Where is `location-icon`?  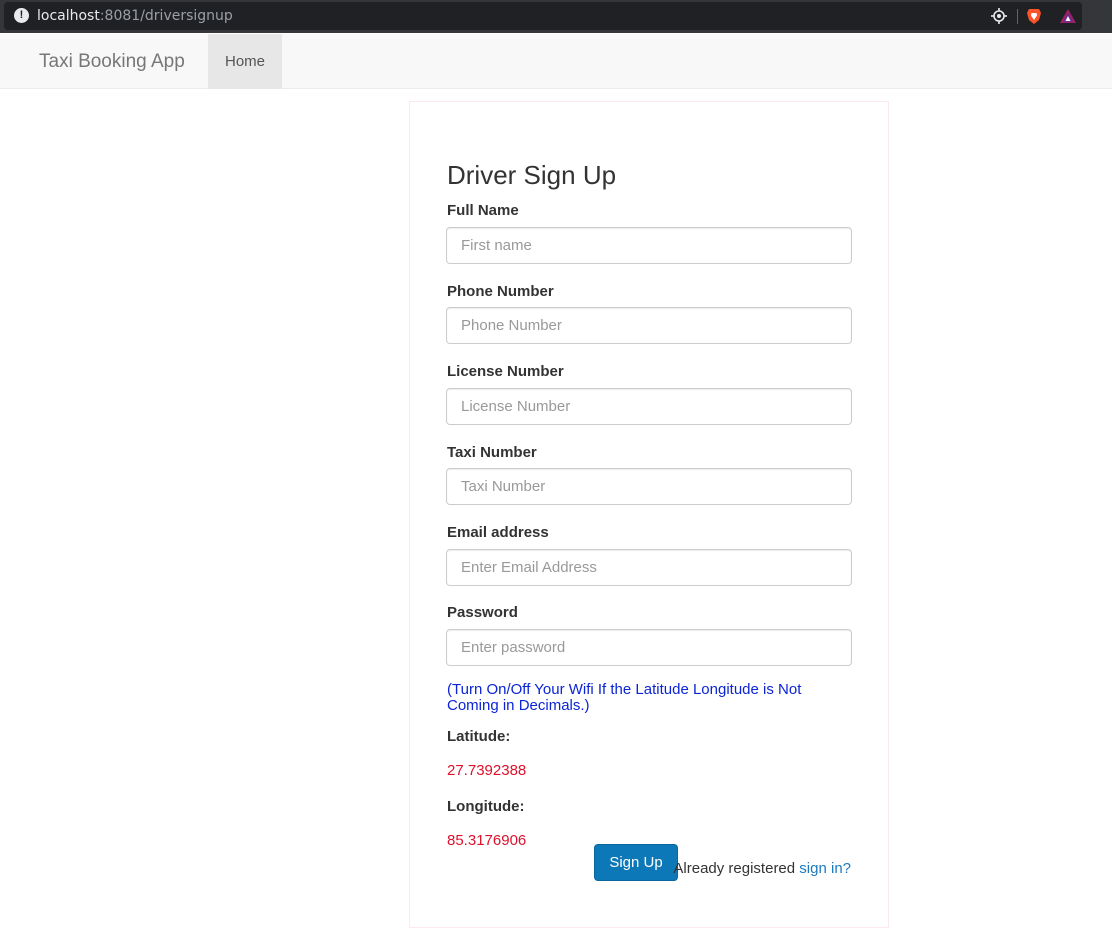
location-icon is located at coordinates (999, 16).